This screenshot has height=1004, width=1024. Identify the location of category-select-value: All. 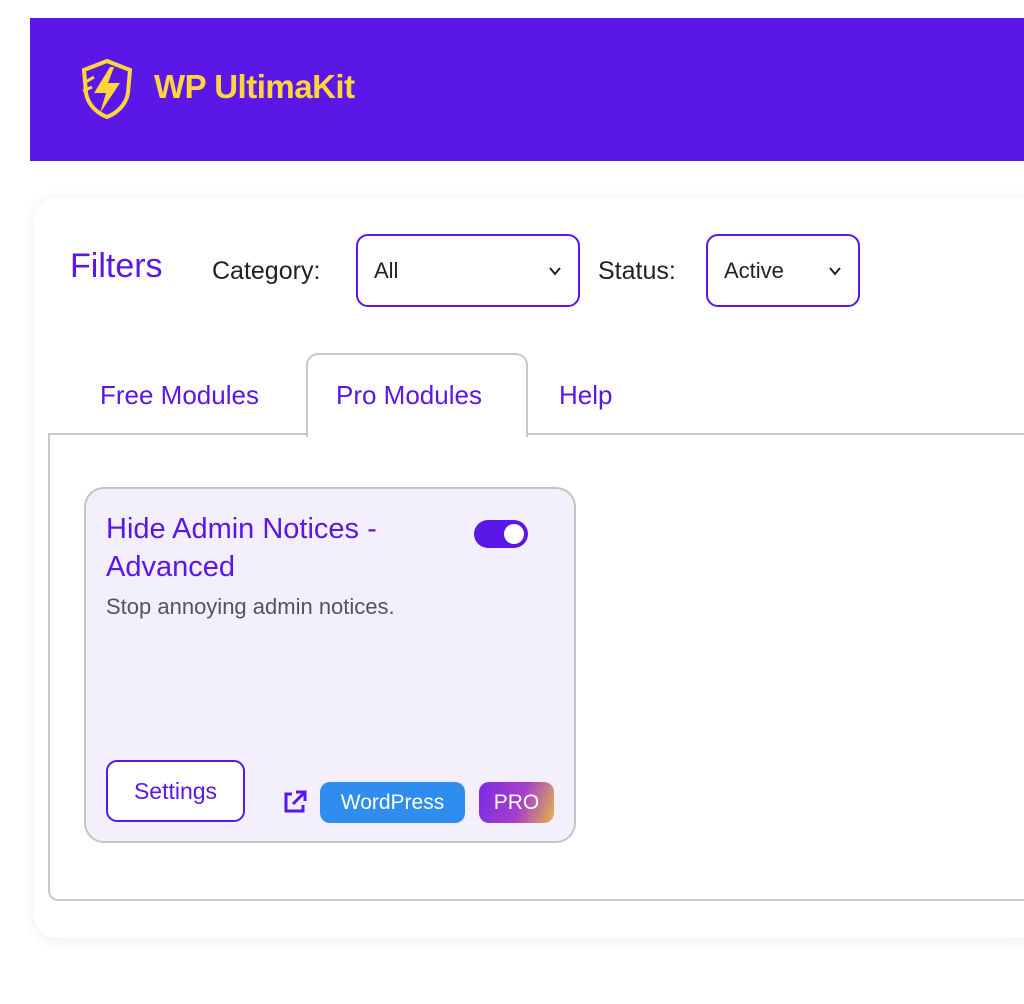
(386, 270).